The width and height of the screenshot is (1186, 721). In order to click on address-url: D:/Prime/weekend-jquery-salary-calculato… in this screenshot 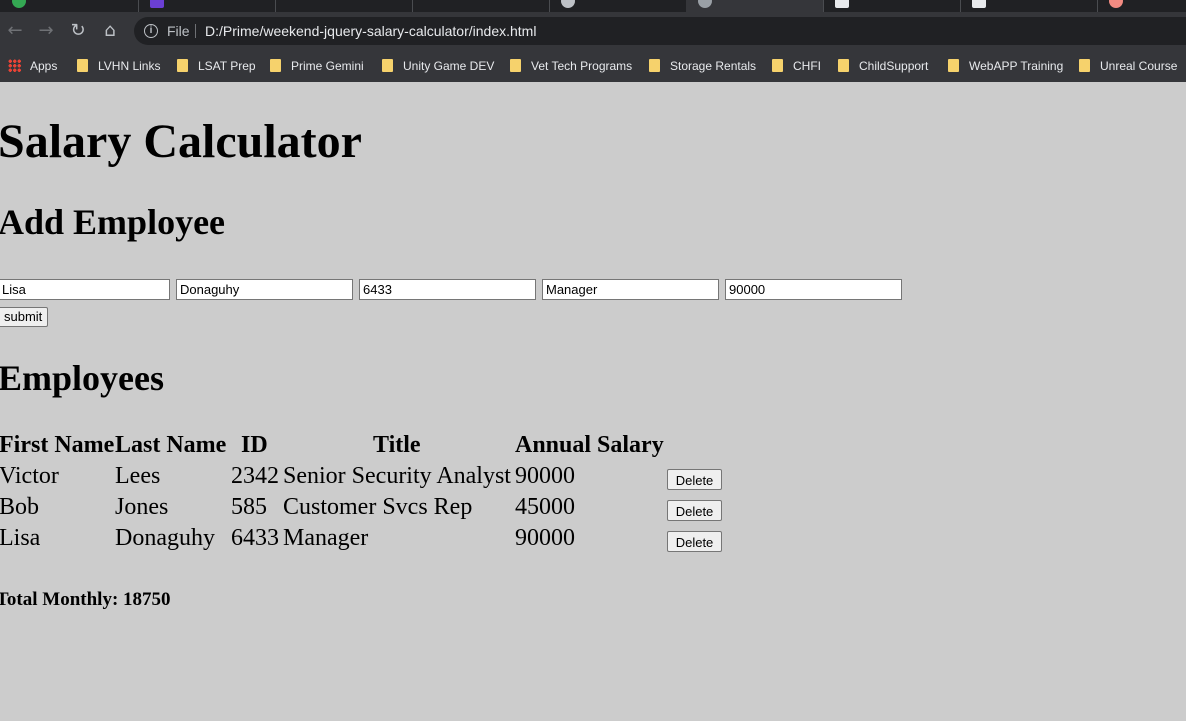, I will do `click(370, 31)`.